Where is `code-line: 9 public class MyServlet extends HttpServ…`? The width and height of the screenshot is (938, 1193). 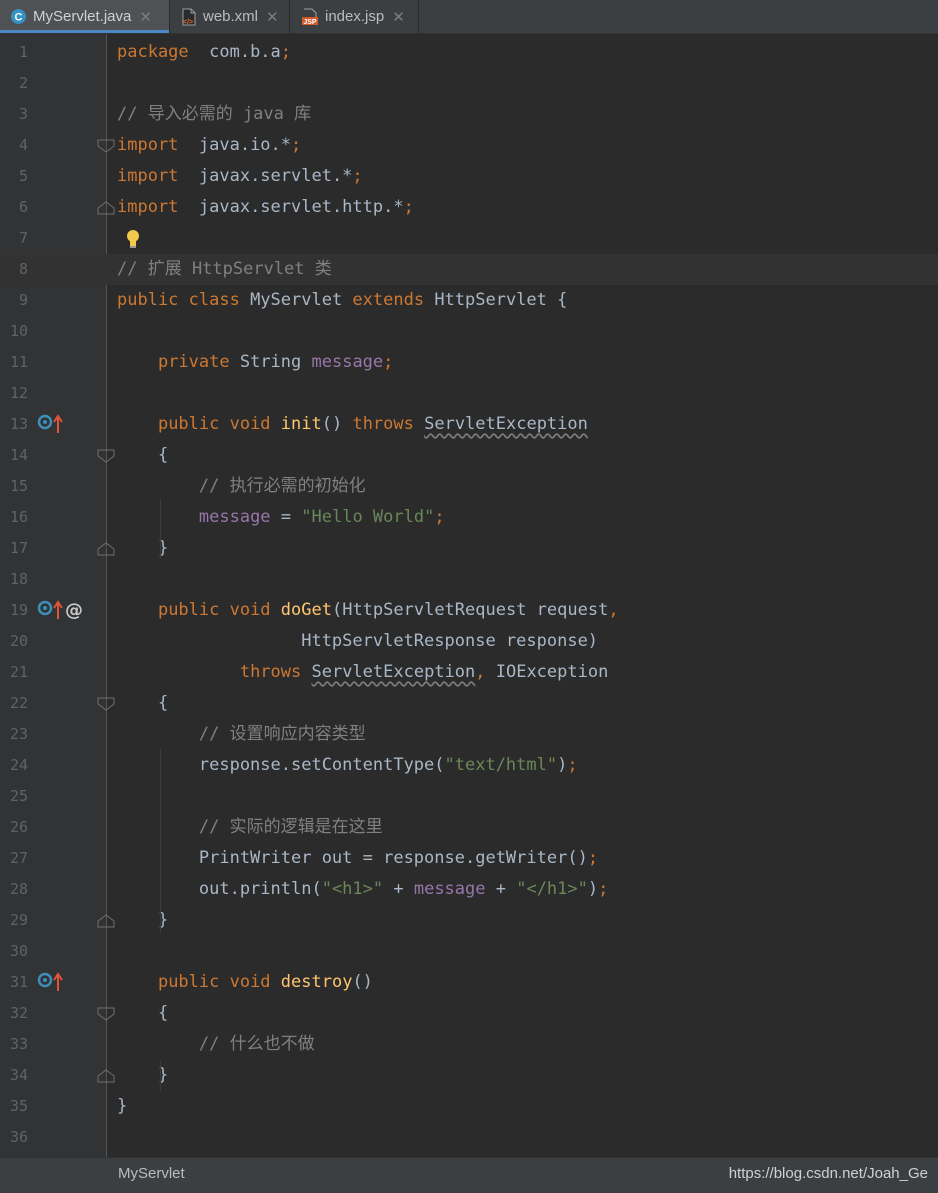 code-line: 9 public class MyServlet extends HttpServ… is located at coordinates (469, 300).